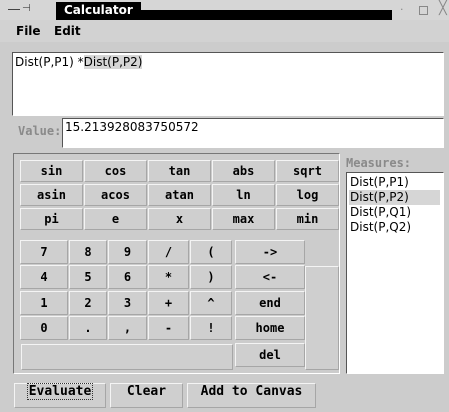 This screenshot has height=412, width=449. I want to click on key-log: log, so click(307, 195).